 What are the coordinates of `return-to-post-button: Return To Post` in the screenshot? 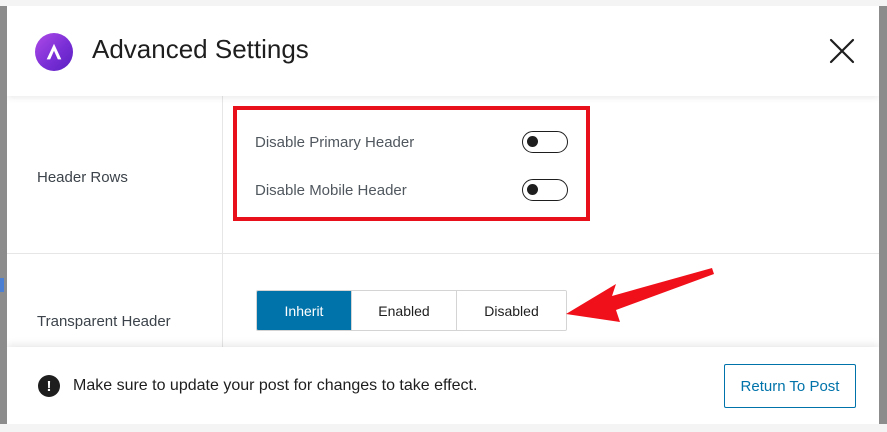 It's located at (790, 386).